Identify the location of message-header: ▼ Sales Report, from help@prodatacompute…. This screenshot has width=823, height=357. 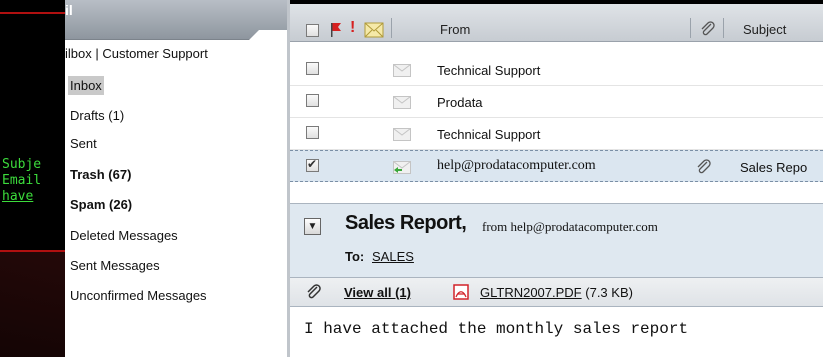
(556, 240).